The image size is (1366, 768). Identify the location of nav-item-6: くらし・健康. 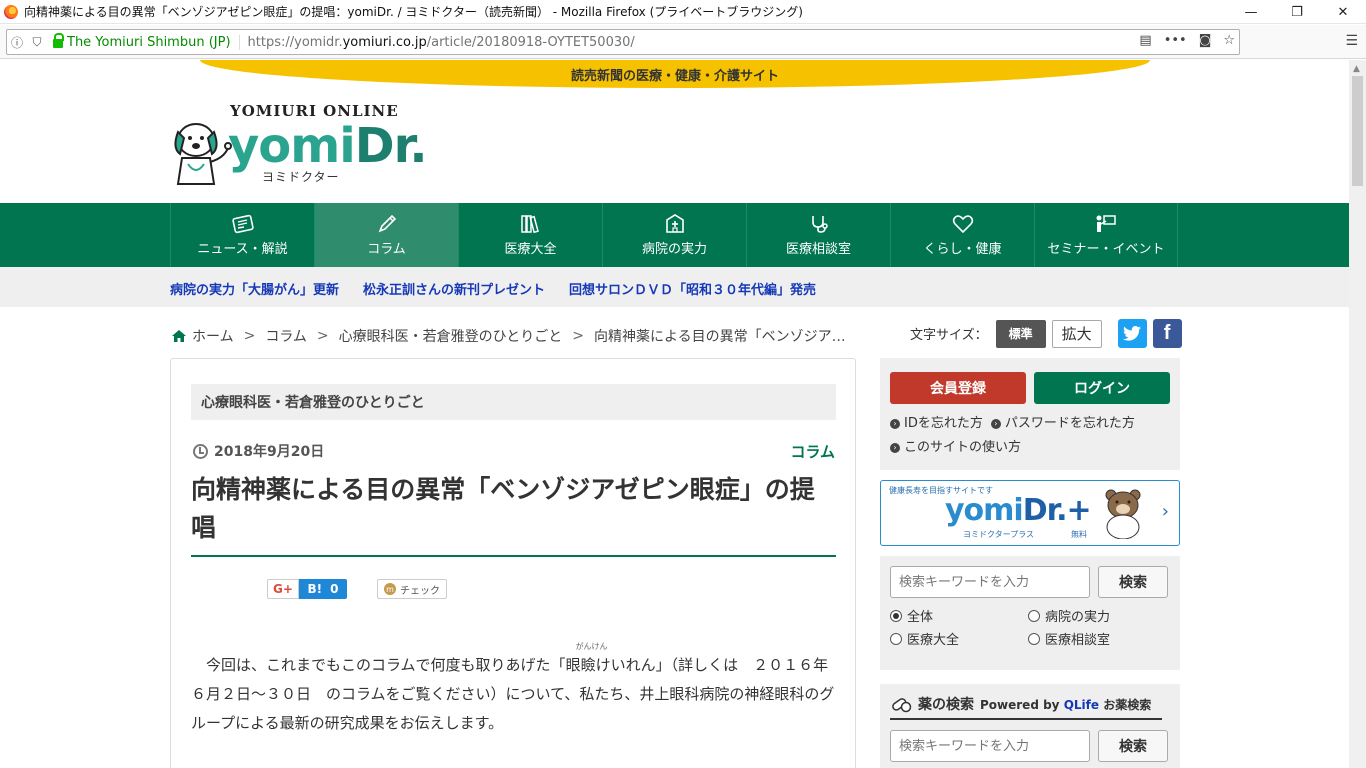
(962, 235).